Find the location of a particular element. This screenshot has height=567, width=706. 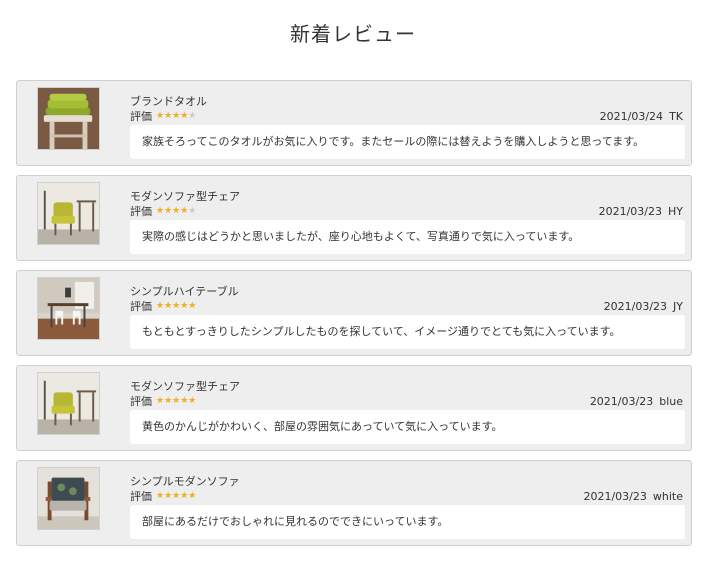

review-date: 2021/03/24 is located at coordinates (631, 116).